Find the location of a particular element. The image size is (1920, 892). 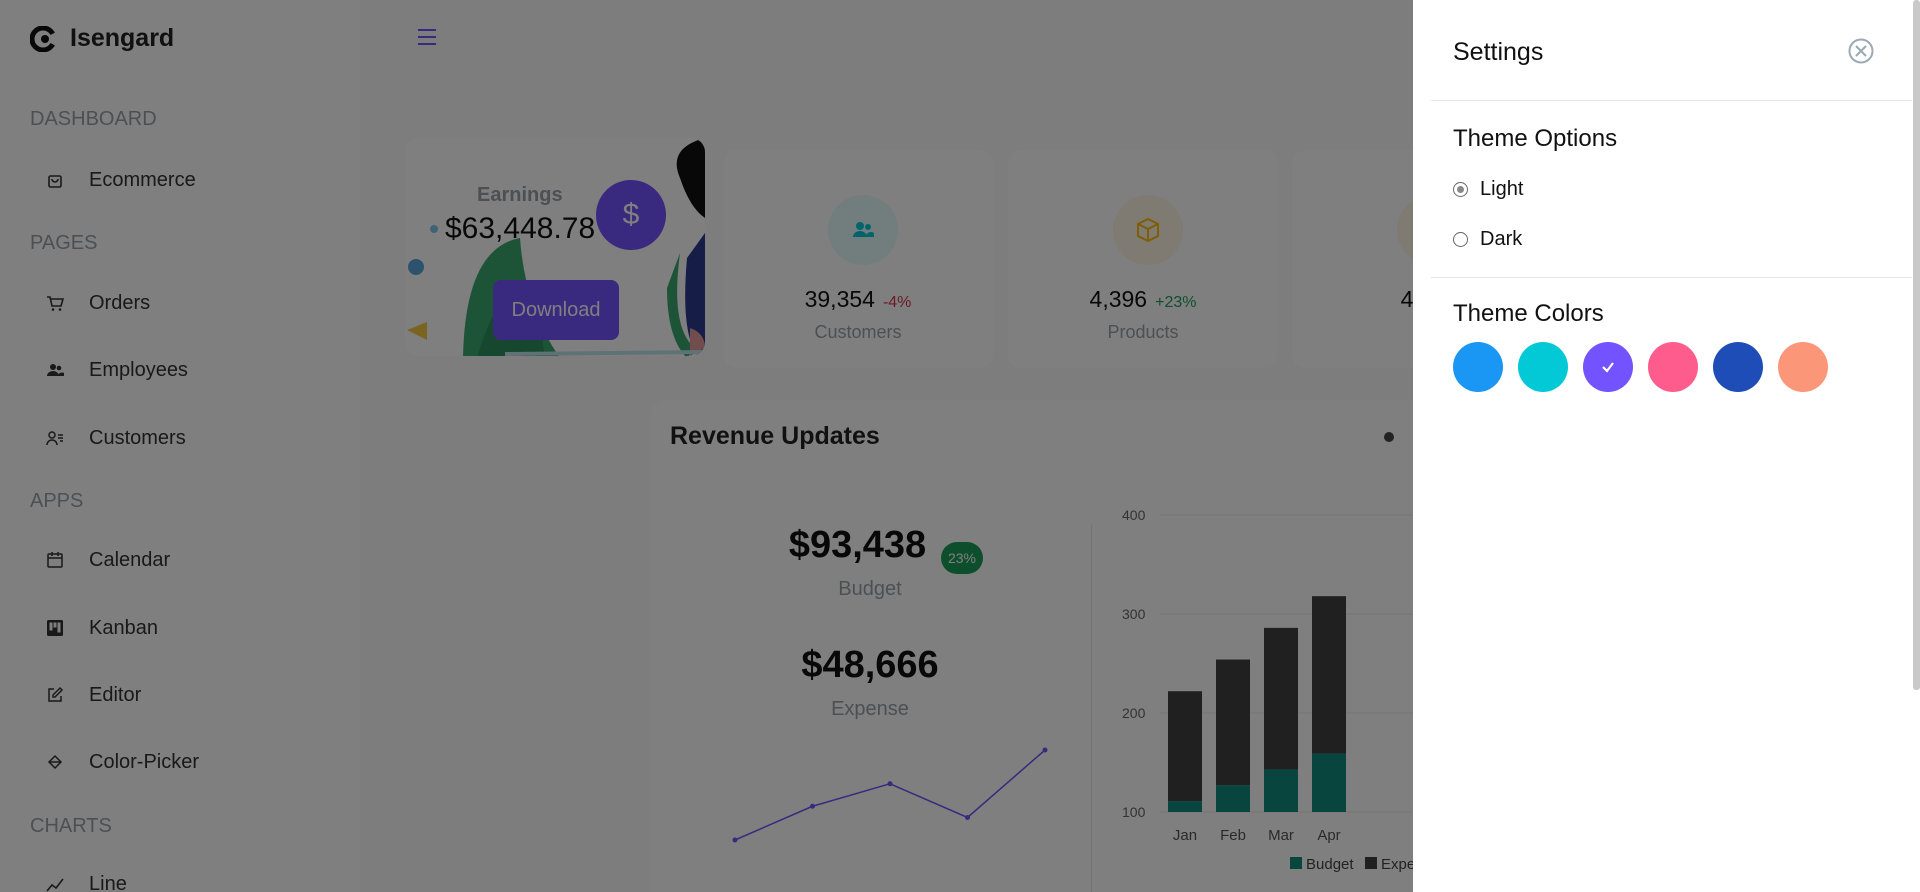

theme-option-dark: Dark is located at coordinates (1487, 239).